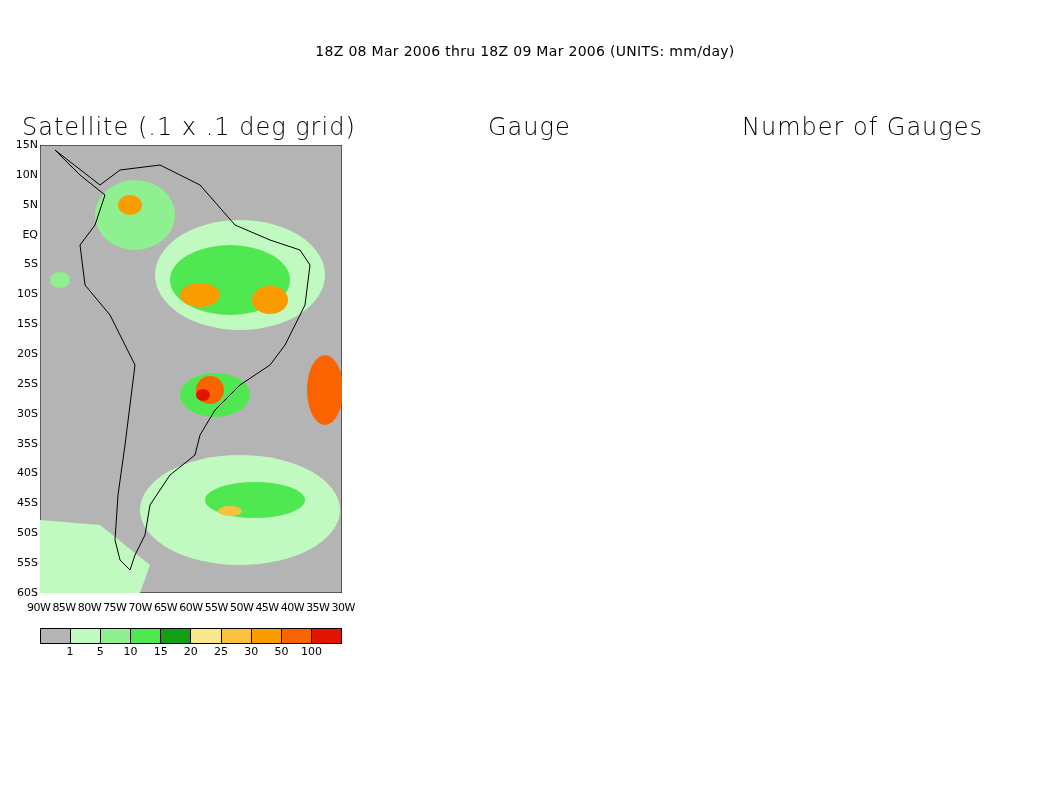 Image resolution: width=1050 pixels, height=800 pixels. What do you see at coordinates (27, 503) in the screenshot?
I see `latitude-label: 45S` at bounding box center [27, 503].